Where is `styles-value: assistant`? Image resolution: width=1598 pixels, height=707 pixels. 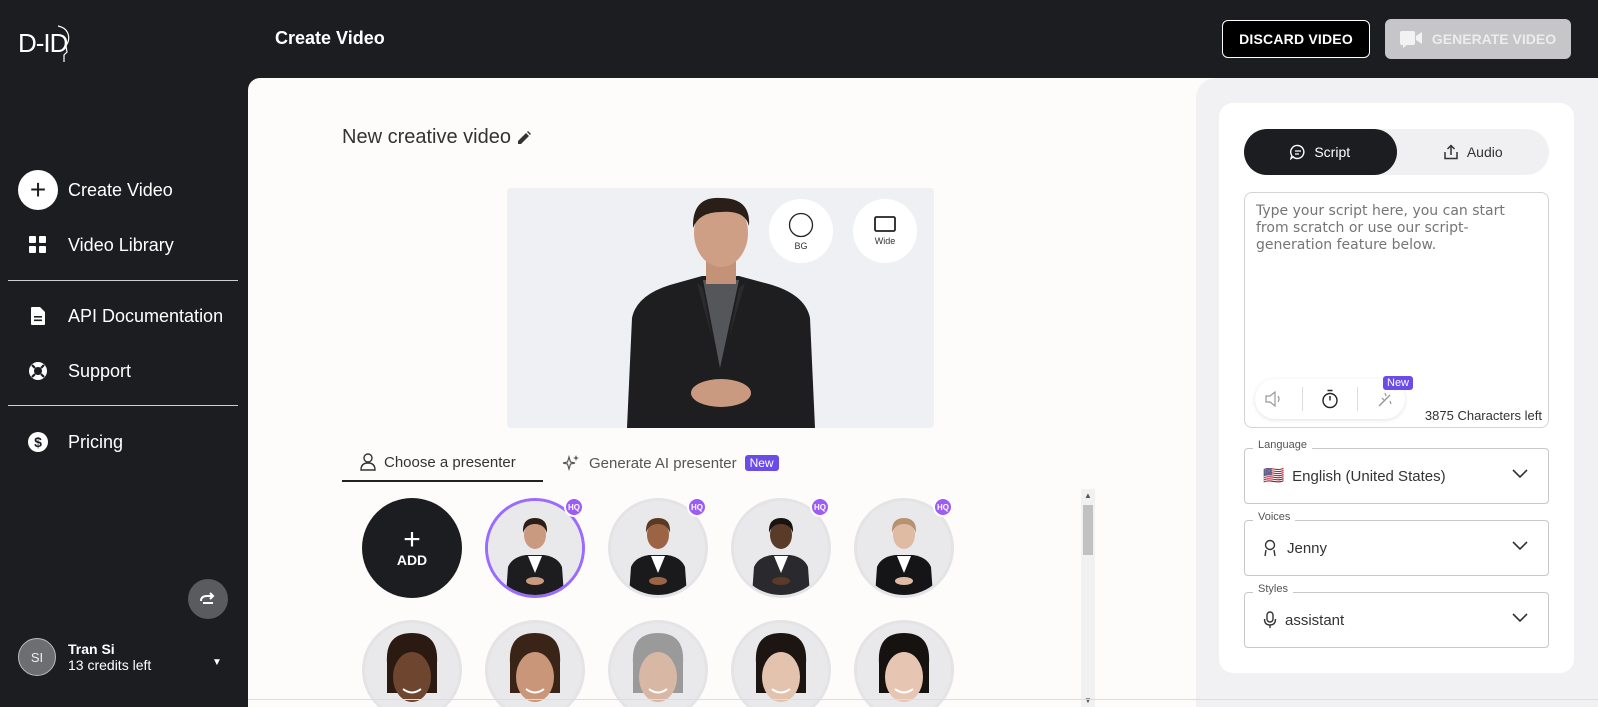
styles-value: assistant is located at coordinates (1315, 620).